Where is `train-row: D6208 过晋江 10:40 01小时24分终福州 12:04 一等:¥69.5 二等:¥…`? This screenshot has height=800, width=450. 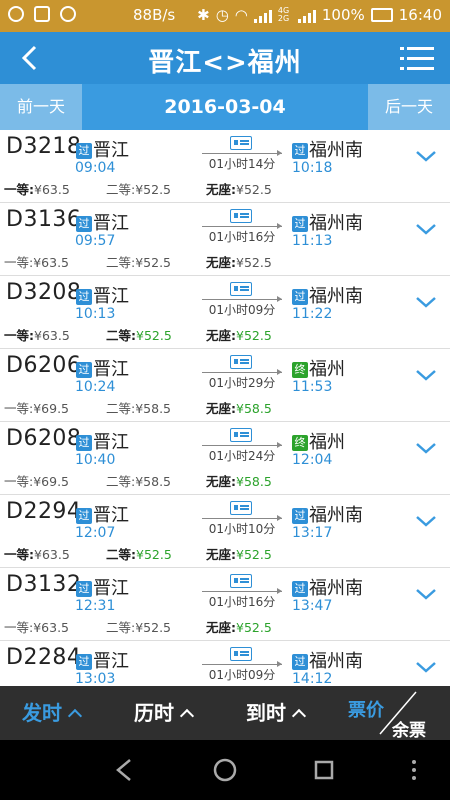 train-row: D6208 过晋江 10:40 01小时24分终福州 12:04 一等:¥69.5 二等:¥… is located at coordinates (225, 458).